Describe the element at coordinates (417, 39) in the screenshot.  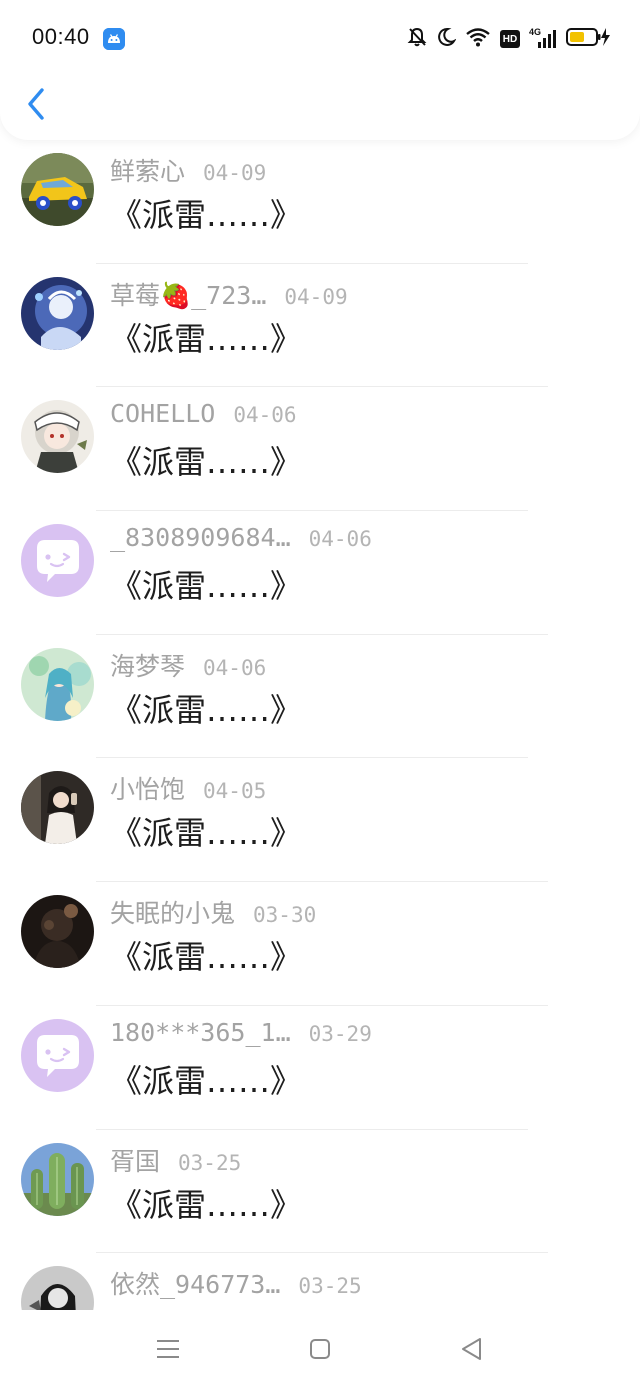
I see `mute-bell-icon` at that location.